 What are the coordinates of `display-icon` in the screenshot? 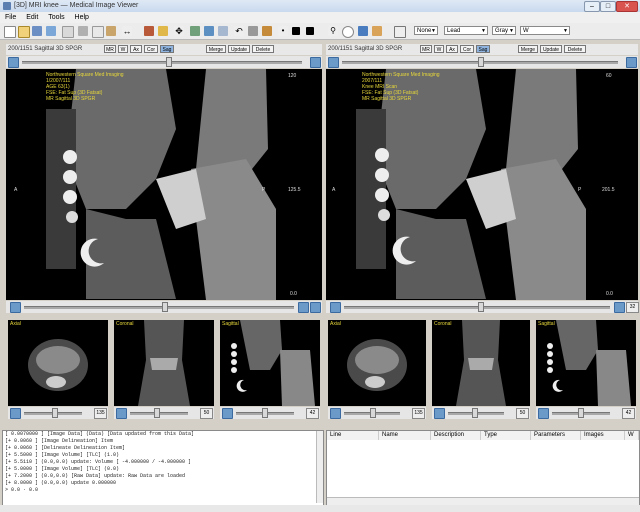 It's located at (400, 32).